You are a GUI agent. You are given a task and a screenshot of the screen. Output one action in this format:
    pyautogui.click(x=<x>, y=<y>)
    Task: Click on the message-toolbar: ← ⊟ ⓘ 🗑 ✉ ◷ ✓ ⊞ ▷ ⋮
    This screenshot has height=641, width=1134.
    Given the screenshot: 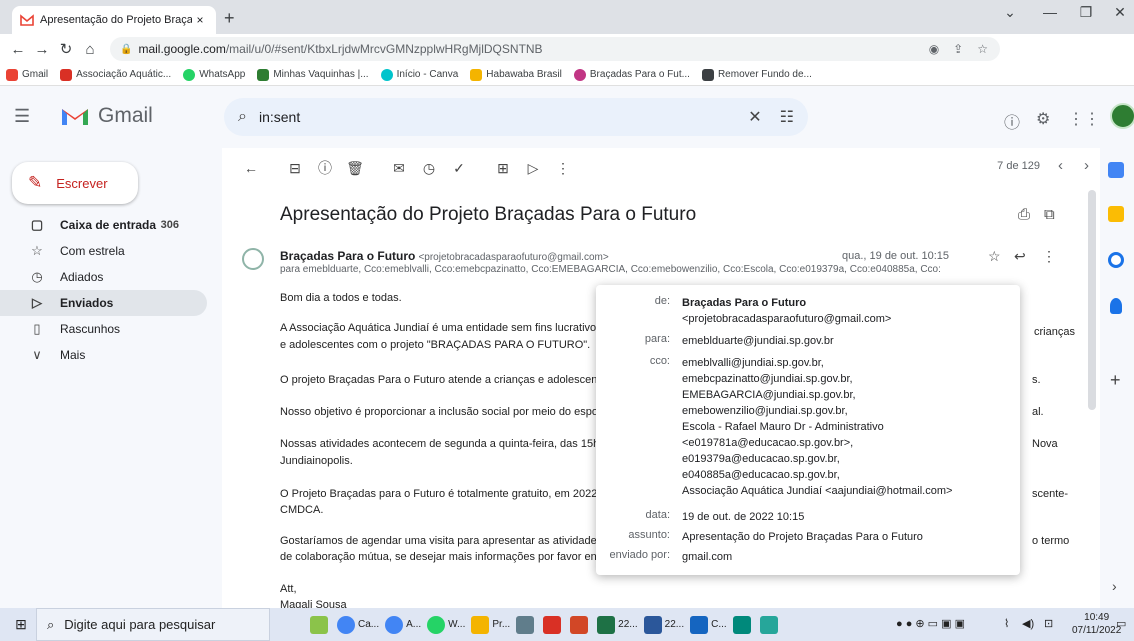 What is the action you would take?
    pyautogui.click(x=661, y=168)
    